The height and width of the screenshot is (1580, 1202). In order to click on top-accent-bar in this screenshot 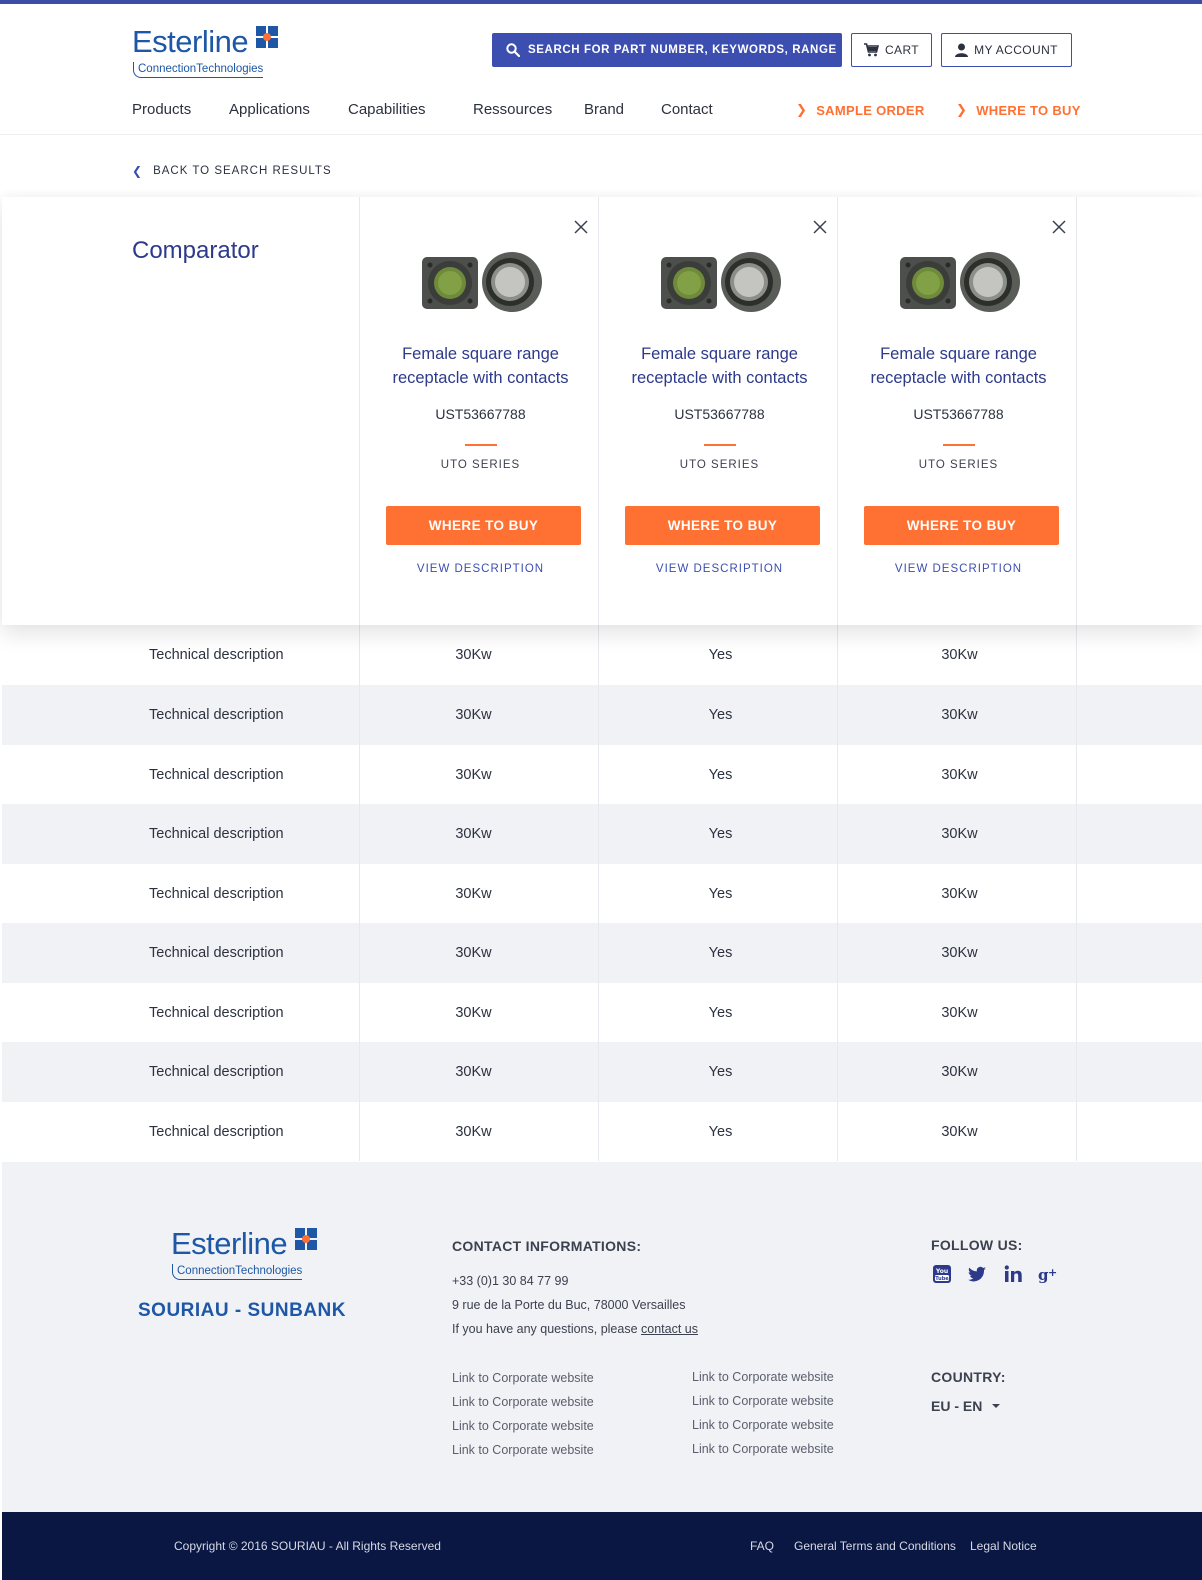, I will do `click(601, 2)`.